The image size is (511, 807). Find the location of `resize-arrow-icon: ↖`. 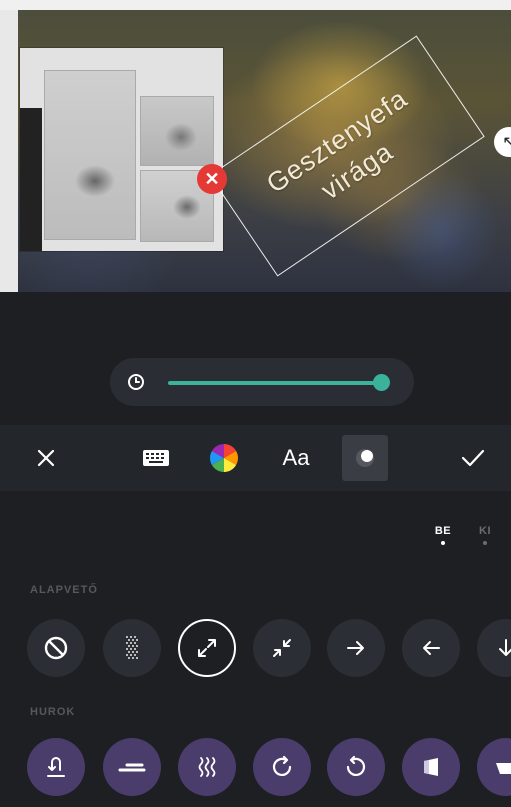

resize-arrow-icon: ↖ is located at coordinates (506, 142).